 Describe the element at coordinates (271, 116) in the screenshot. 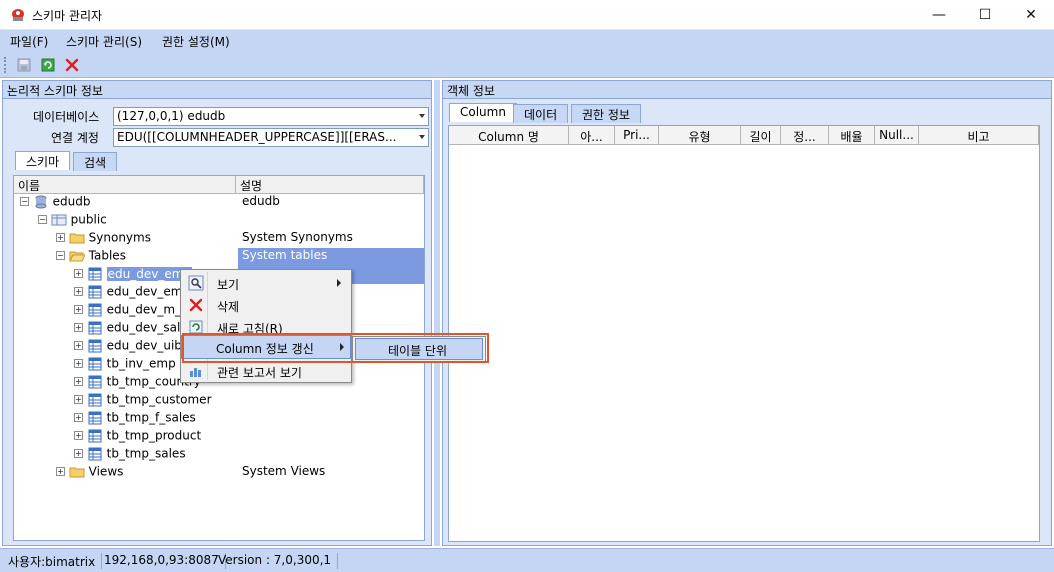

I see `database-combo: (127,0,0,1) edudb` at that location.